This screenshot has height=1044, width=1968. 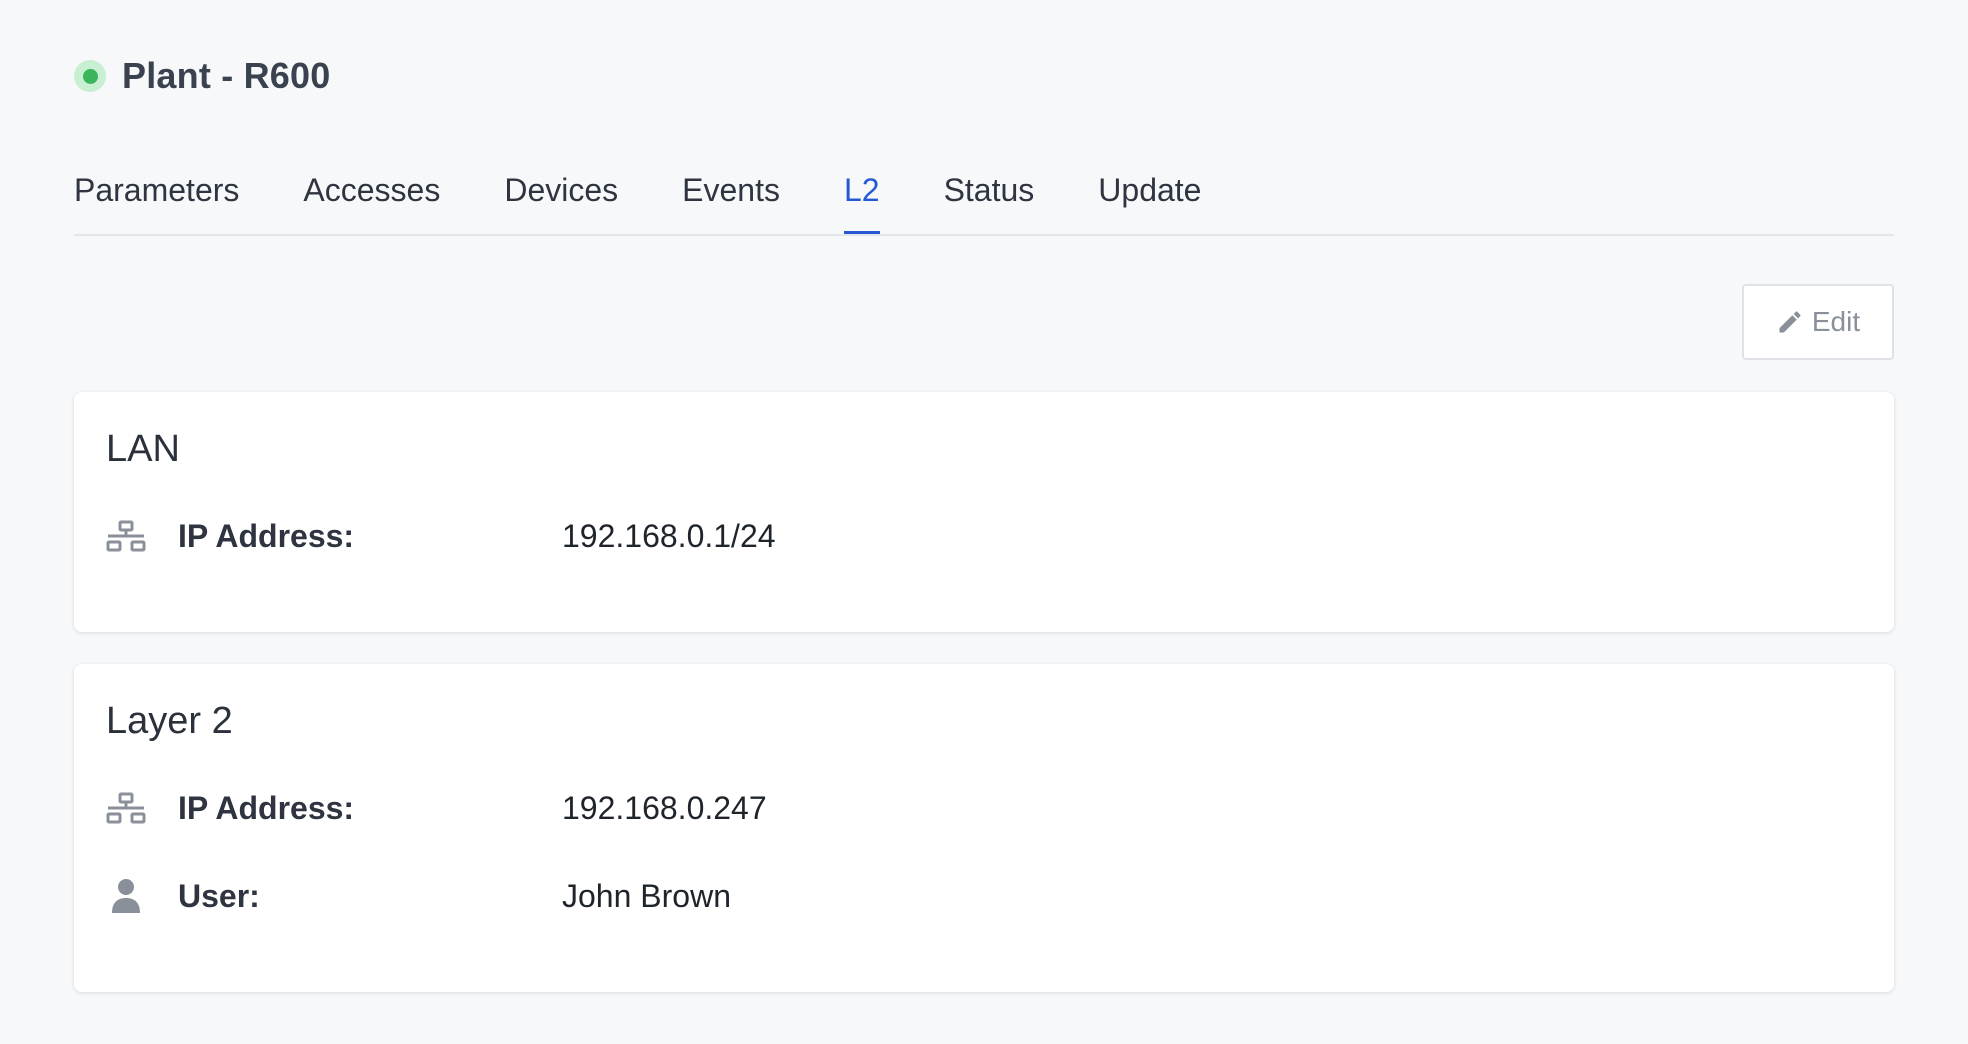 What do you see at coordinates (989, 190) in the screenshot?
I see `tab-status: Status` at bounding box center [989, 190].